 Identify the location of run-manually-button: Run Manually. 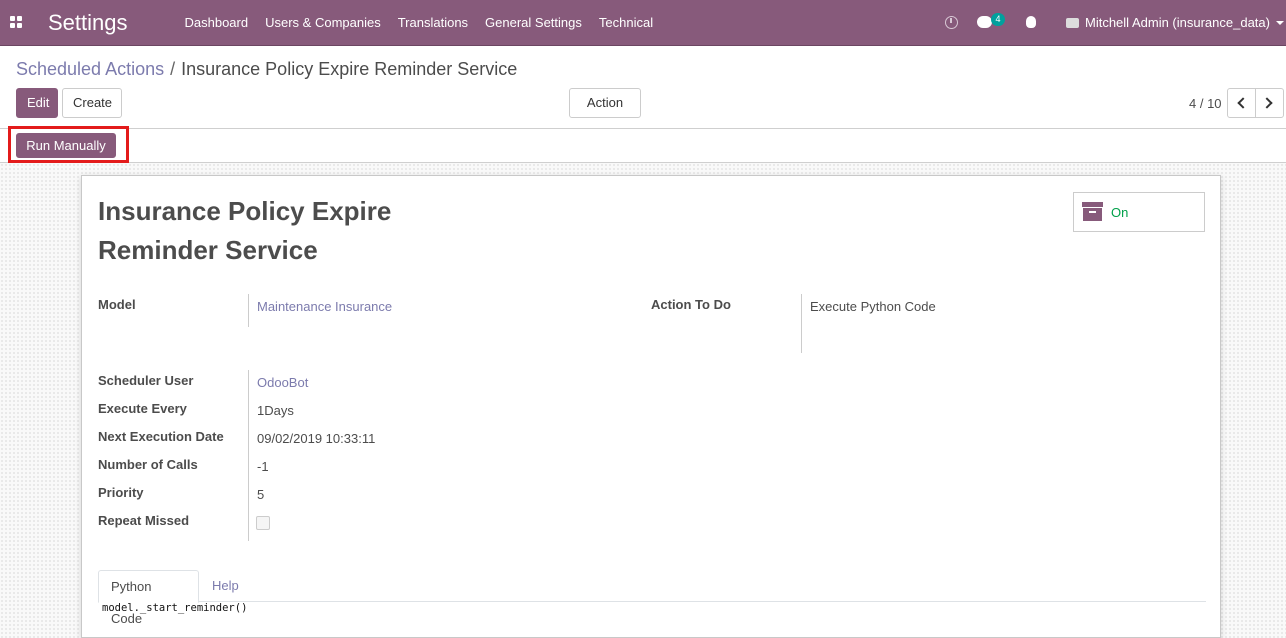
(66, 145).